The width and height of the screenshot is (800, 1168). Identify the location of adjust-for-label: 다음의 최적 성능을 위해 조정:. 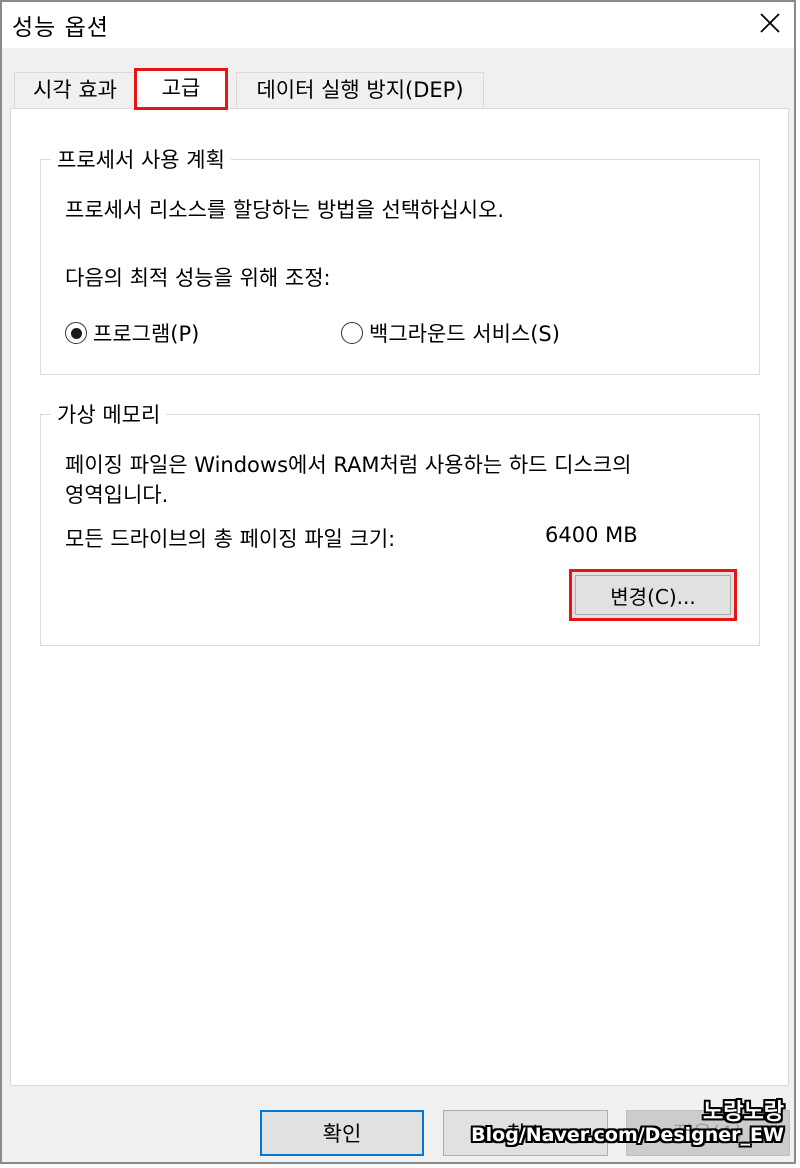
(198, 278).